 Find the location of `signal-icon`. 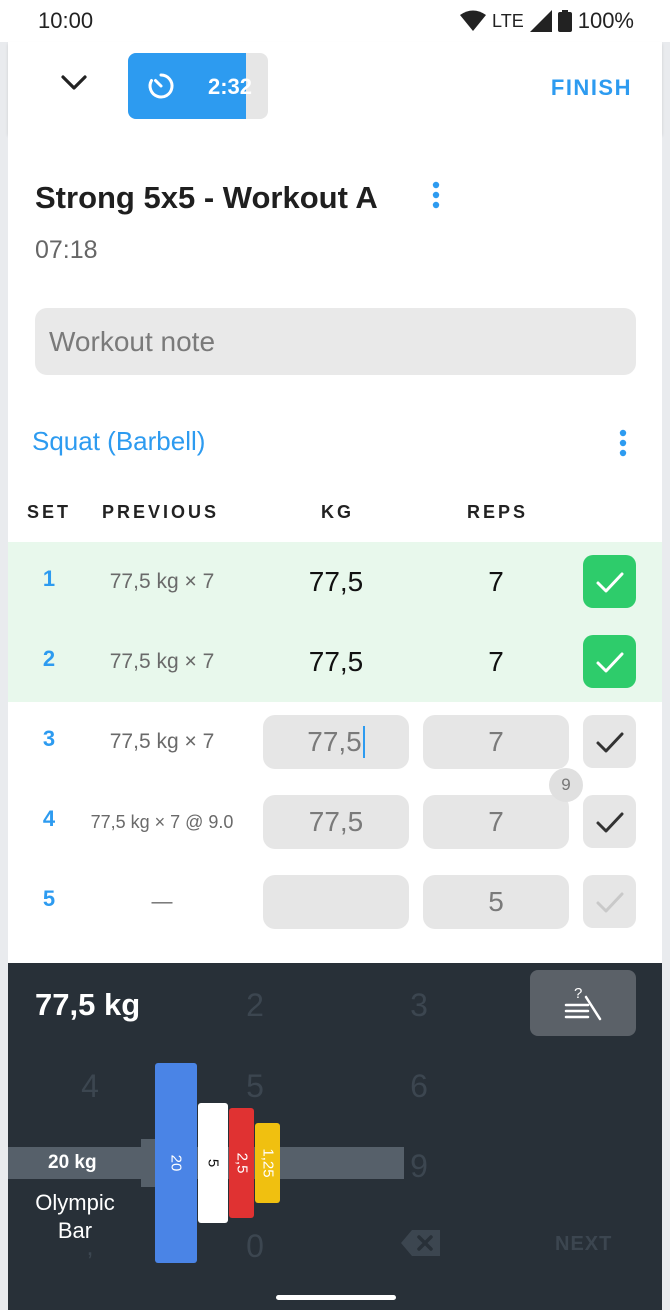

signal-icon is located at coordinates (540, 21).